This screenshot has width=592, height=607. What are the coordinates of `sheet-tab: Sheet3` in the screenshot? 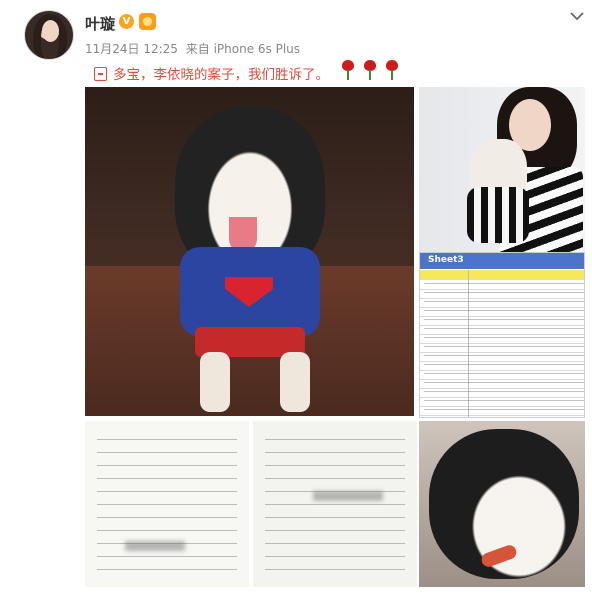 It's located at (502, 261).